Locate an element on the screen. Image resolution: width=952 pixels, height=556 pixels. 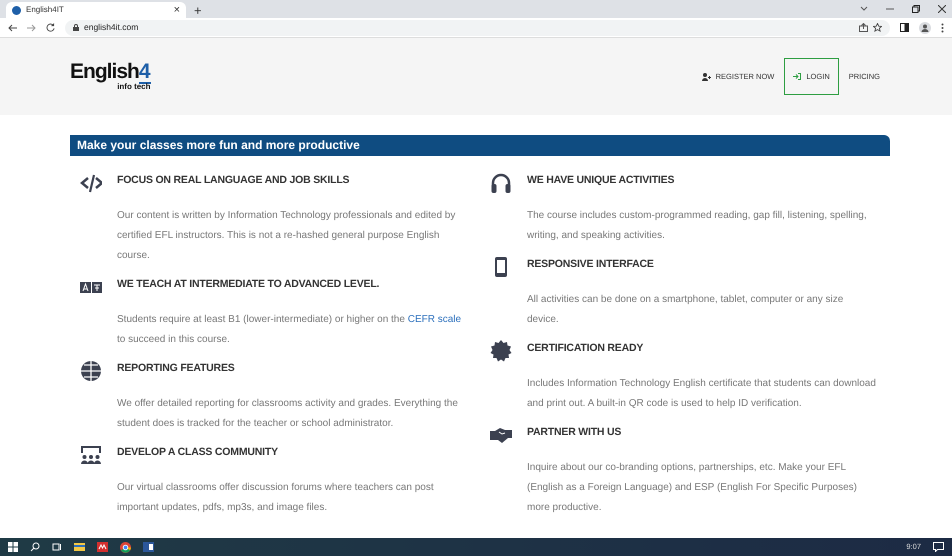
feature-description: The course includes custom-programmed reading, gap fill, listening, spelling, writing, and speaking activities. is located at coordinates (697, 226).